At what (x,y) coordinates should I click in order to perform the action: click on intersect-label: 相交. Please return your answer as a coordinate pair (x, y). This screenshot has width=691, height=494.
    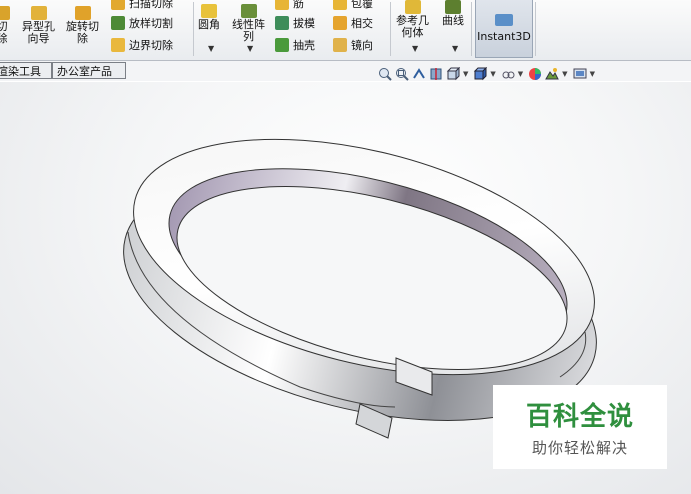
    Looking at the image, I should click on (362, 23).